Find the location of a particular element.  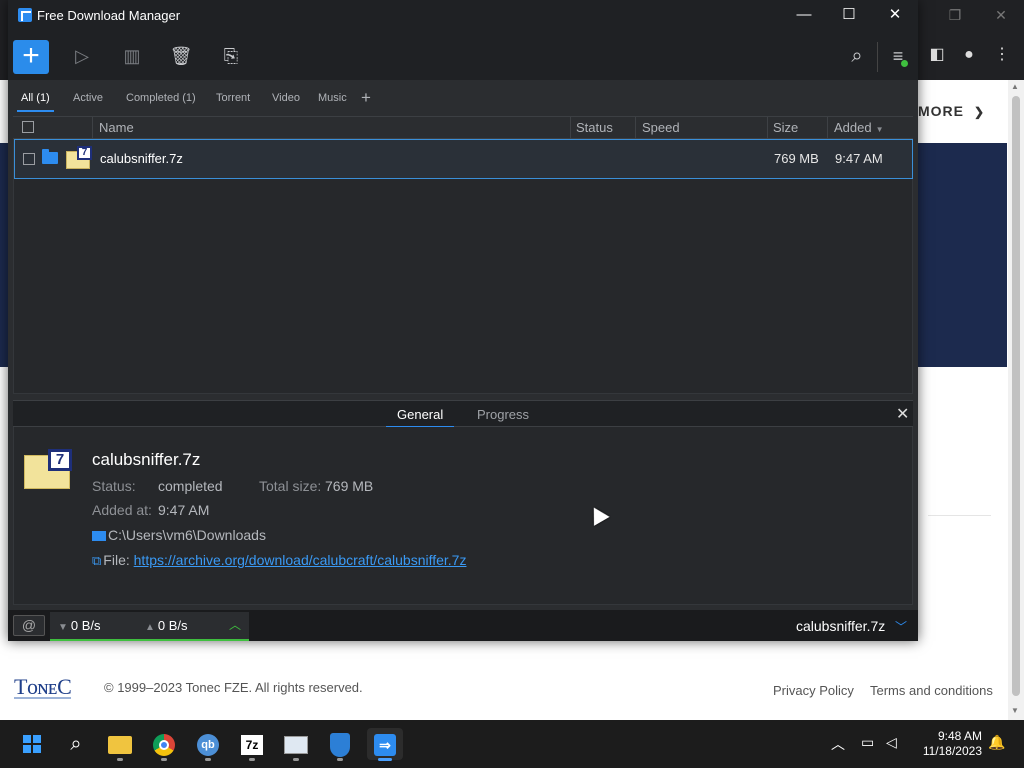

7zip-icon: 7z is located at coordinates (252, 744).